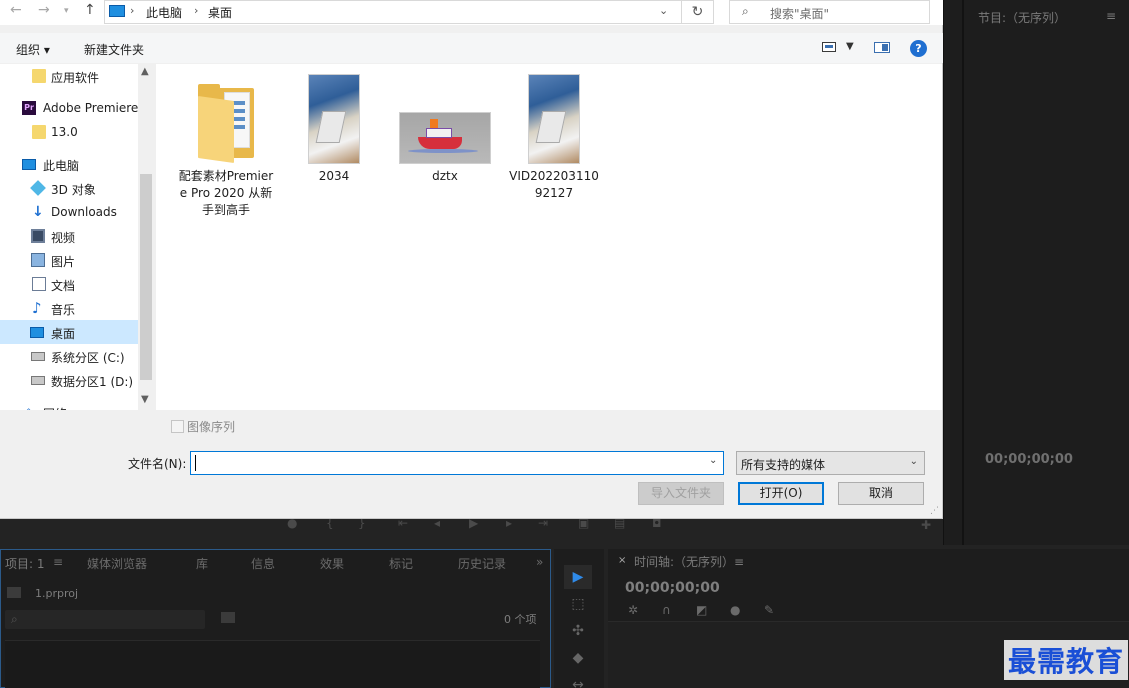  Describe the element at coordinates (69, 405) in the screenshot. I see `nav-item-network: ◈ 网络` at that location.